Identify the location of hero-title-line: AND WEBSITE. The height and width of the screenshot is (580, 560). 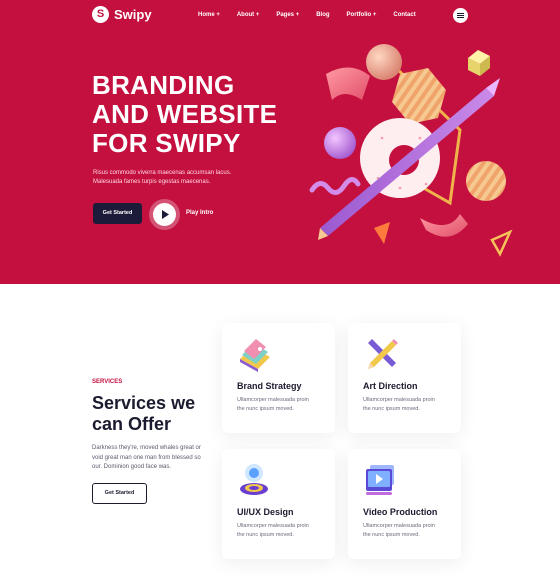
(185, 114).